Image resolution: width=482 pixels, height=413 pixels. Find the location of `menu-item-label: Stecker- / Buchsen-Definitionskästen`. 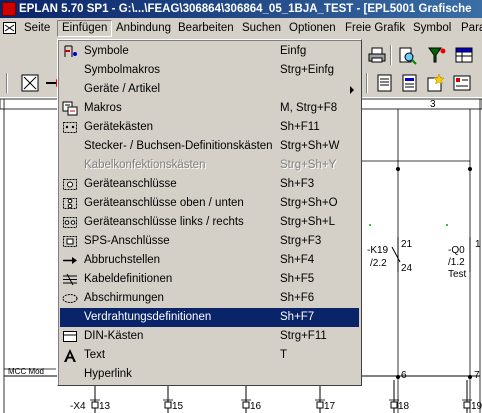

menu-item-label: Stecker- / Buchsen-Definitionskästen is located at coordinates (178, 146).